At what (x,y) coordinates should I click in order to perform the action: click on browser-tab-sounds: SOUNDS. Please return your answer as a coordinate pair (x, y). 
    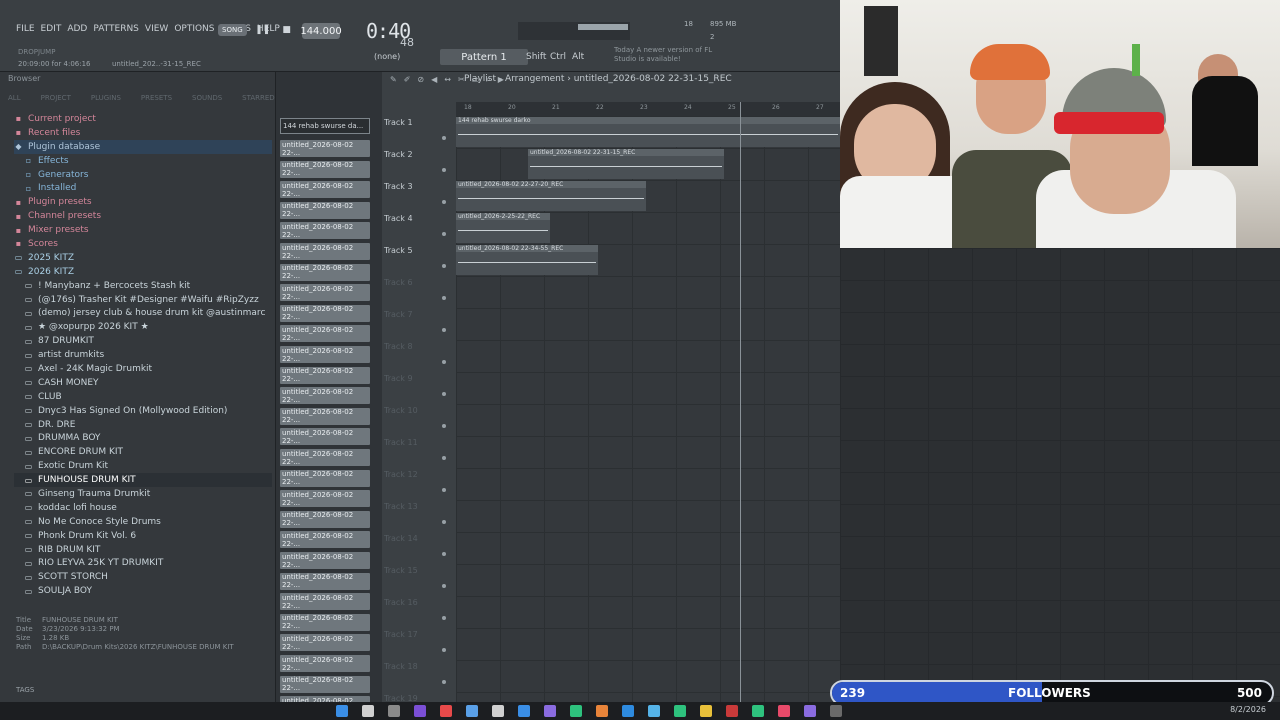
    Looking at the image, I should click on (207, 98).